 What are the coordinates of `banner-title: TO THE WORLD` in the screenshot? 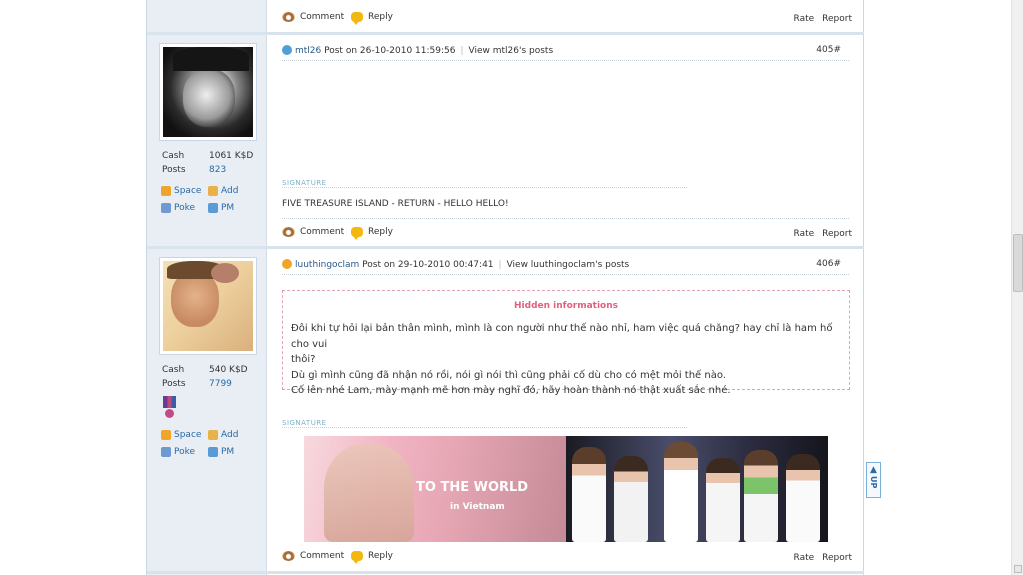 It's located at (472, 487).